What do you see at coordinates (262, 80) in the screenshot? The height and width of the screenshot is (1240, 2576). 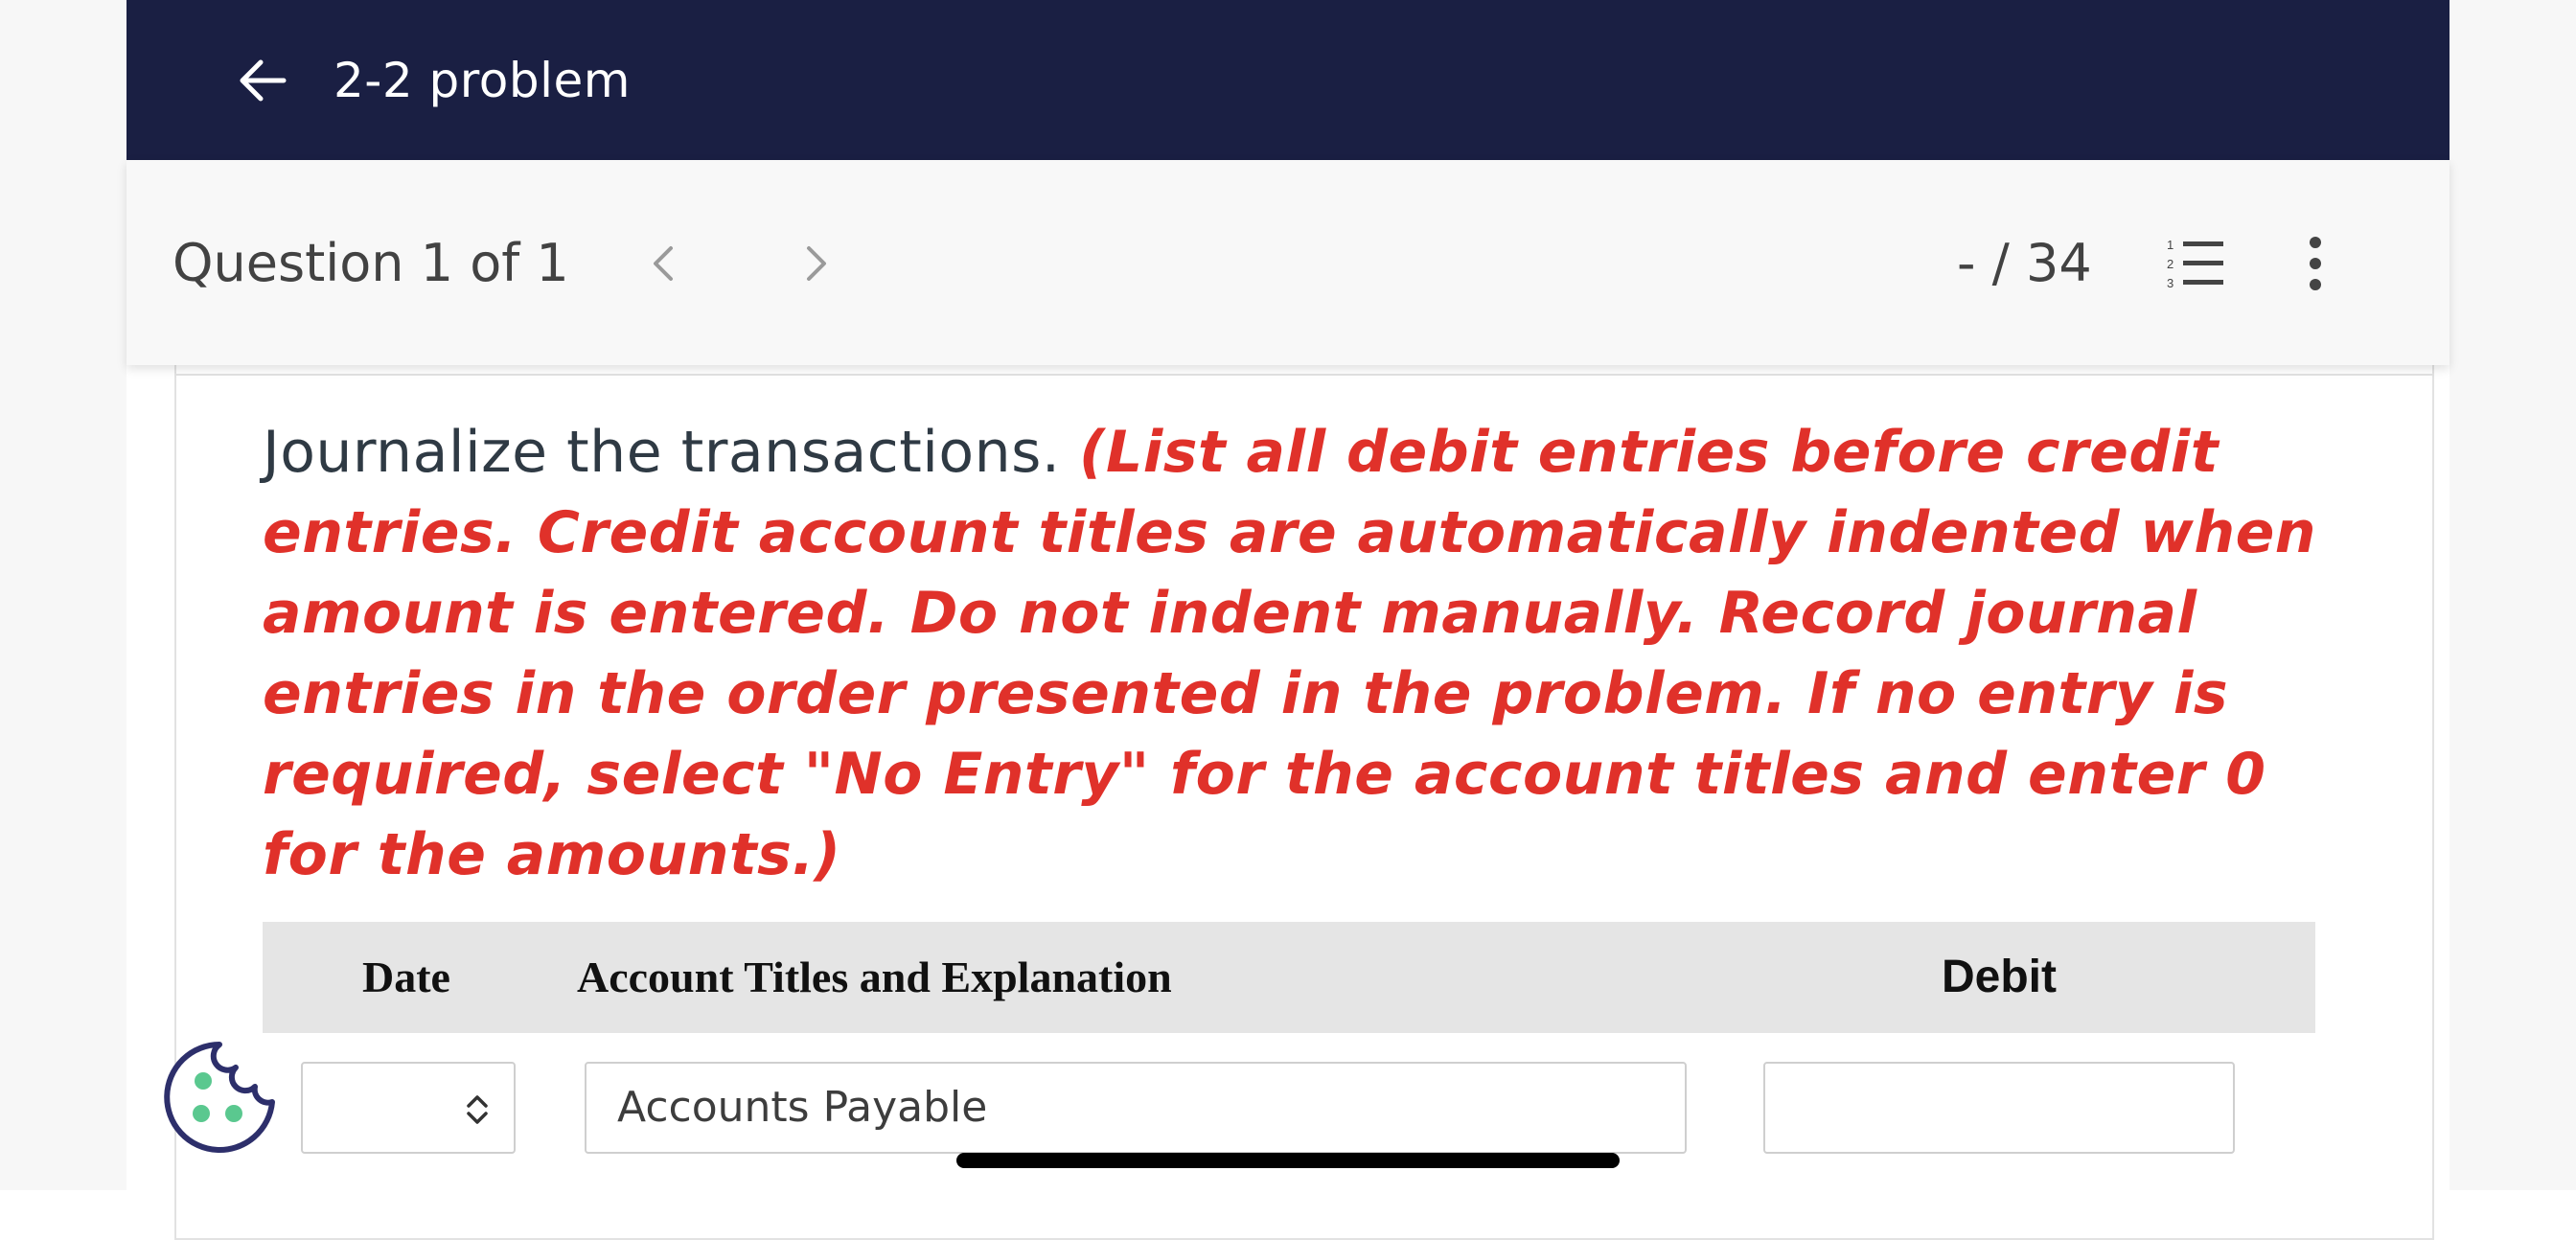 I see `back-arrow-icon` at bounding box center [262, 80].